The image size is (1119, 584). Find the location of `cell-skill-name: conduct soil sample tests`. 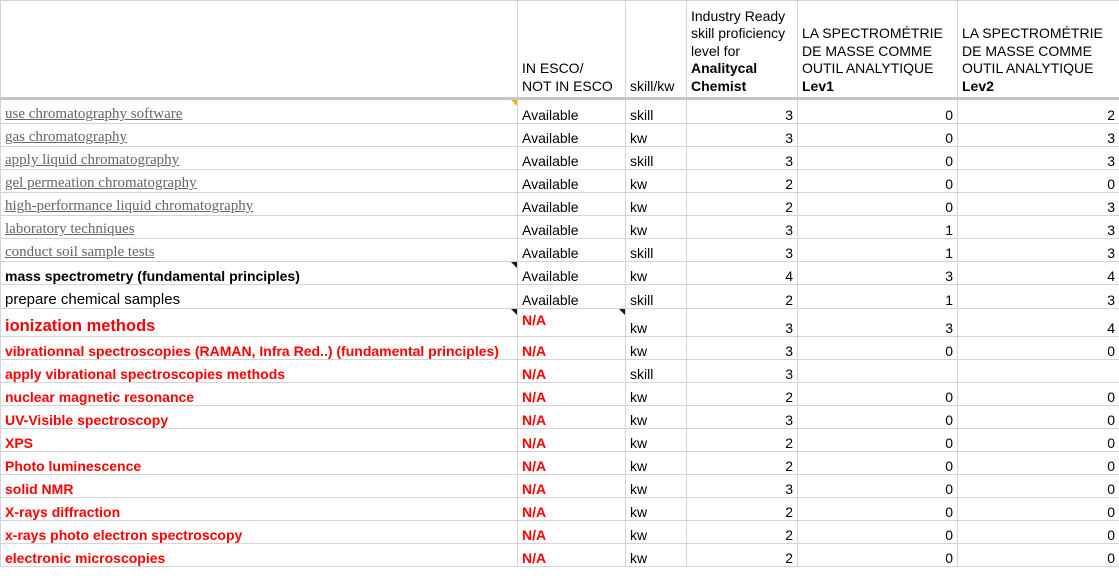

cell-skill-name: conduct soil sample tests is located at coordinates (259, 250).